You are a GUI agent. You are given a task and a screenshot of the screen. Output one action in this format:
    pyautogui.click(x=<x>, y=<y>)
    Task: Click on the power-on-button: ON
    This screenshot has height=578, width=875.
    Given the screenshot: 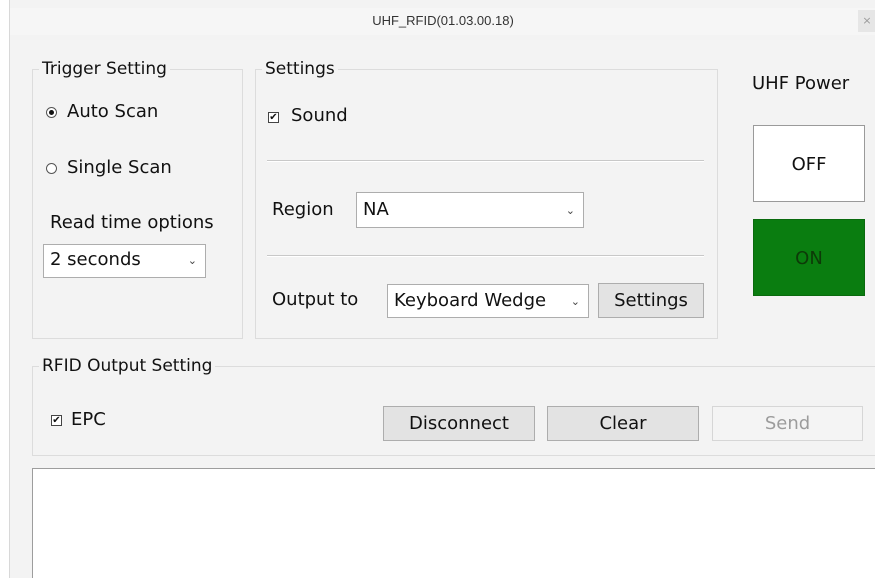 What is the action you would take?
    pyautogui.click(x=809, y=257)
    